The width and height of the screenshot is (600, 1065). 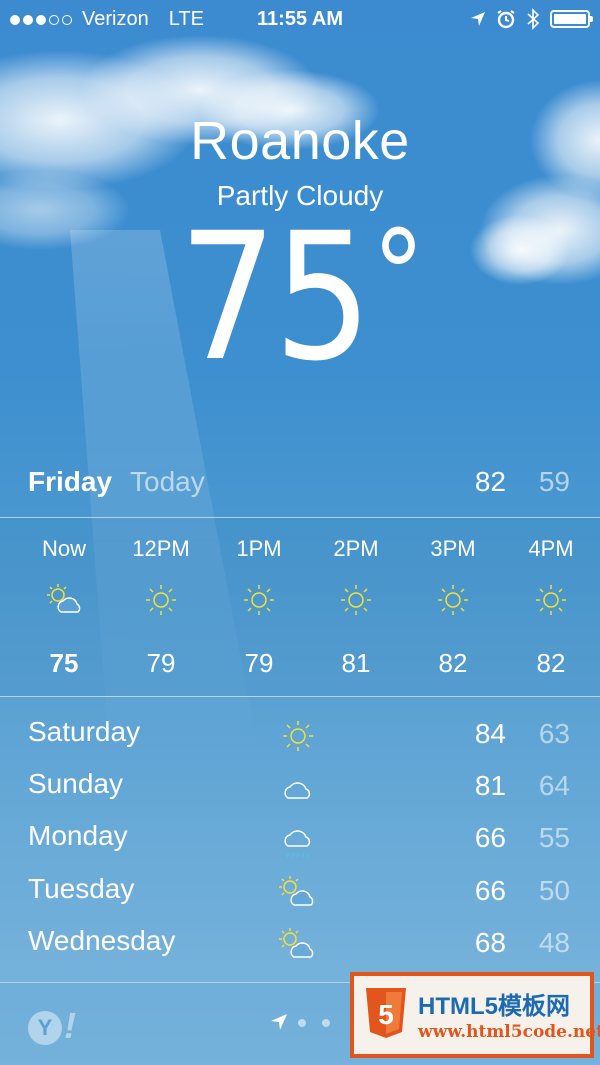 I want to click on current-temperature: 75°, so click(x=300, y=298).